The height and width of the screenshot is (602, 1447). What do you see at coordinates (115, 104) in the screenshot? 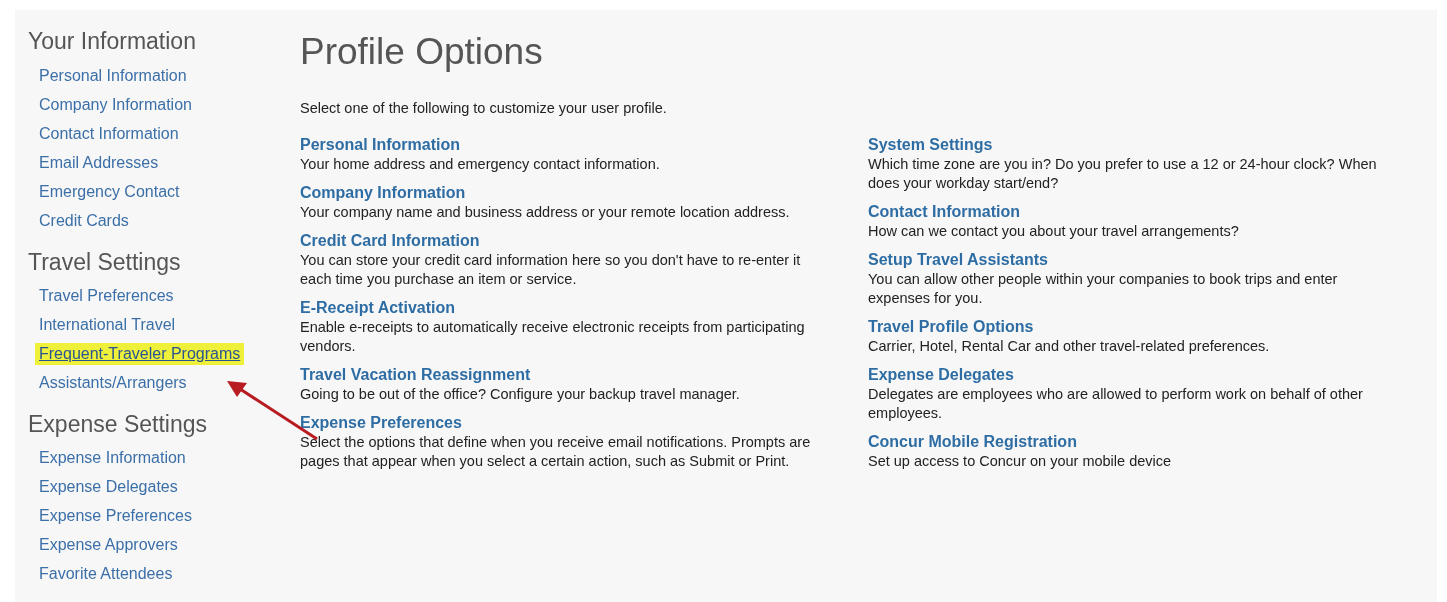
I see `sidebar-link: Company Information` at bounding box center [115, 104].